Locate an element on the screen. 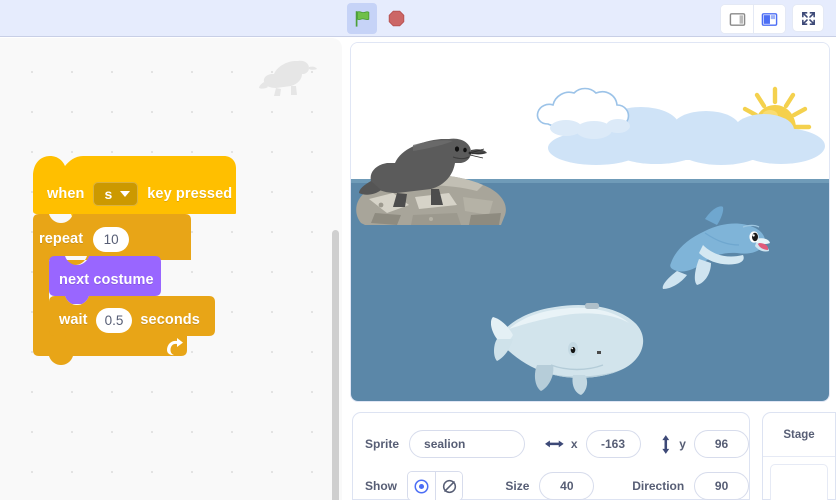  stage-title: Stage is located at coordinates (799, 434).